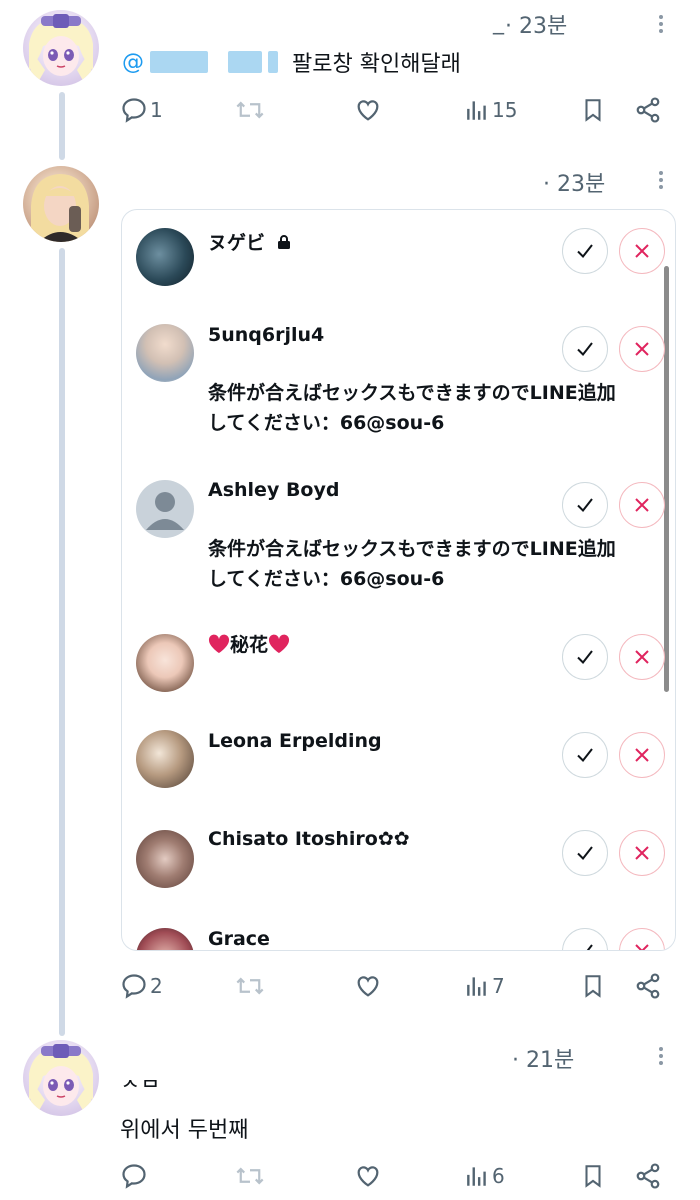 Image resolution: width=700 pixels, height=1200 pixels. Describe the element at coordinates (219, 644) in the screenshot. I see `heart-emoji-icon` at that location.